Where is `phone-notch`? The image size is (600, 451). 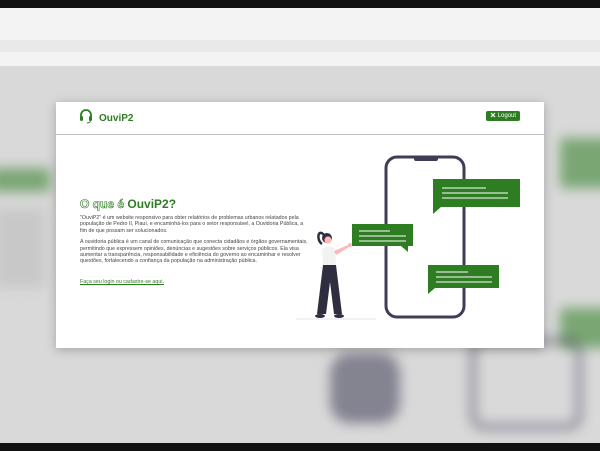 phone-notch is located at coordinates (426, 159).